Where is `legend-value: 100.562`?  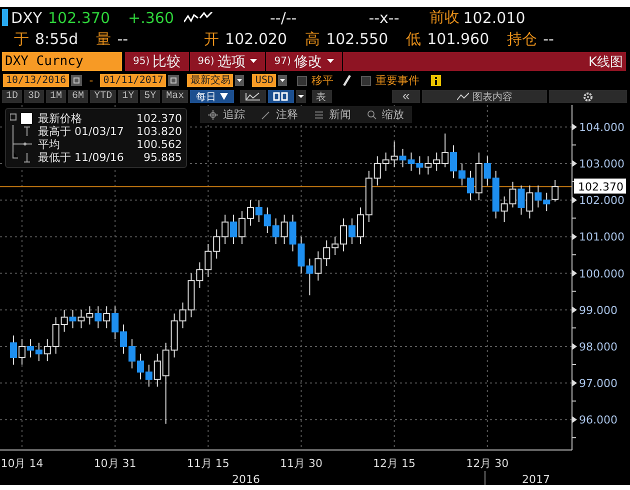 legend-value: 100.562 is located at coordinates (159, 144).